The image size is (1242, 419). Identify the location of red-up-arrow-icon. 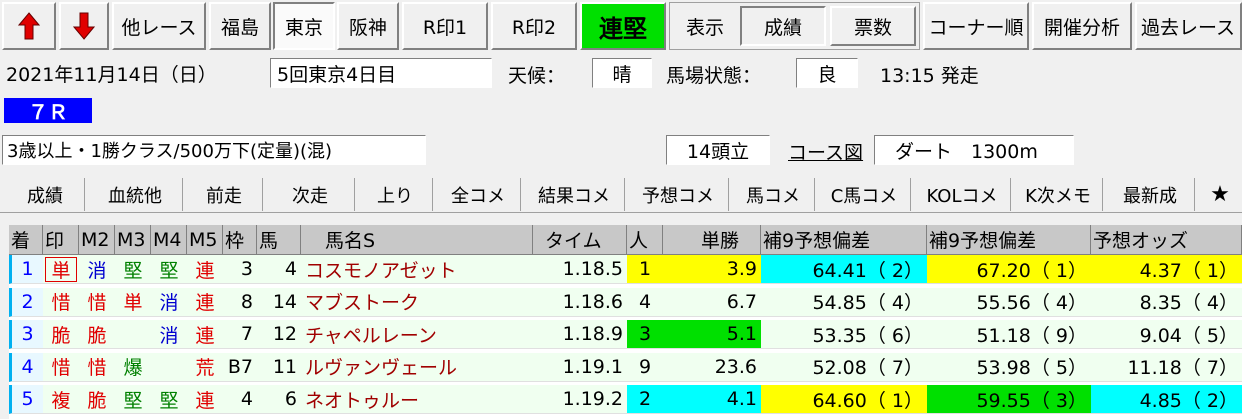
(29, 26).